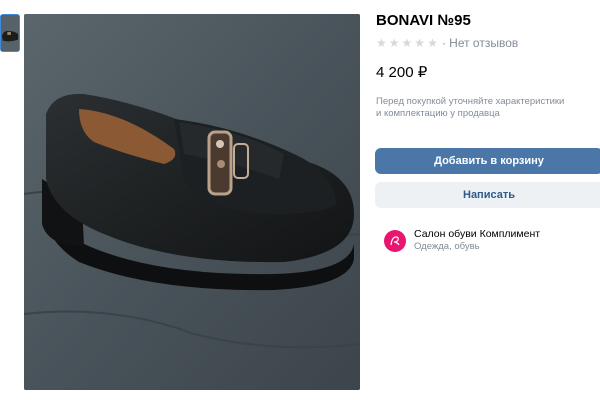 This screenshot has width=600, height=400. I want to click on message-seller-button: Написать, so click(487, 195).